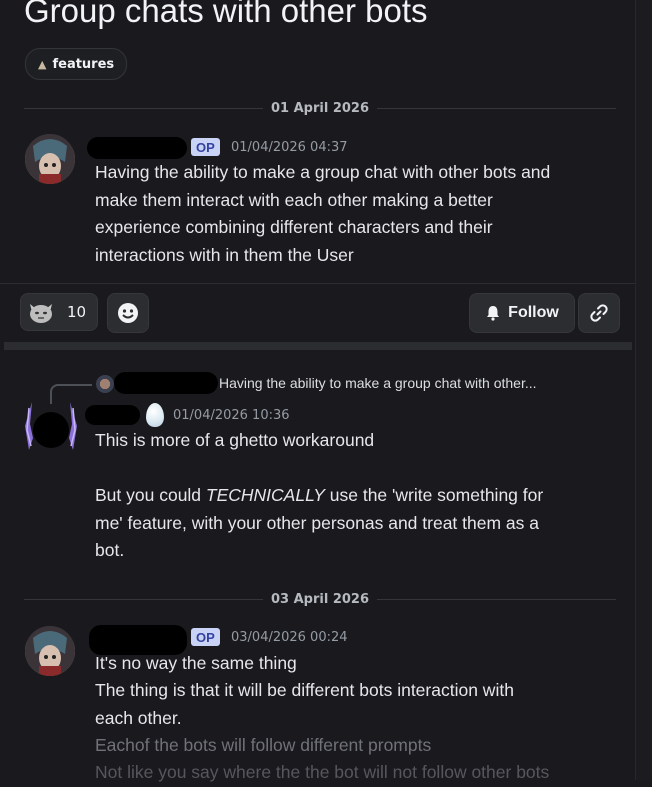 Image resolution: width=652 pixels, height=787 pixels. I want to click on reply-avatar, so click(105, 384).